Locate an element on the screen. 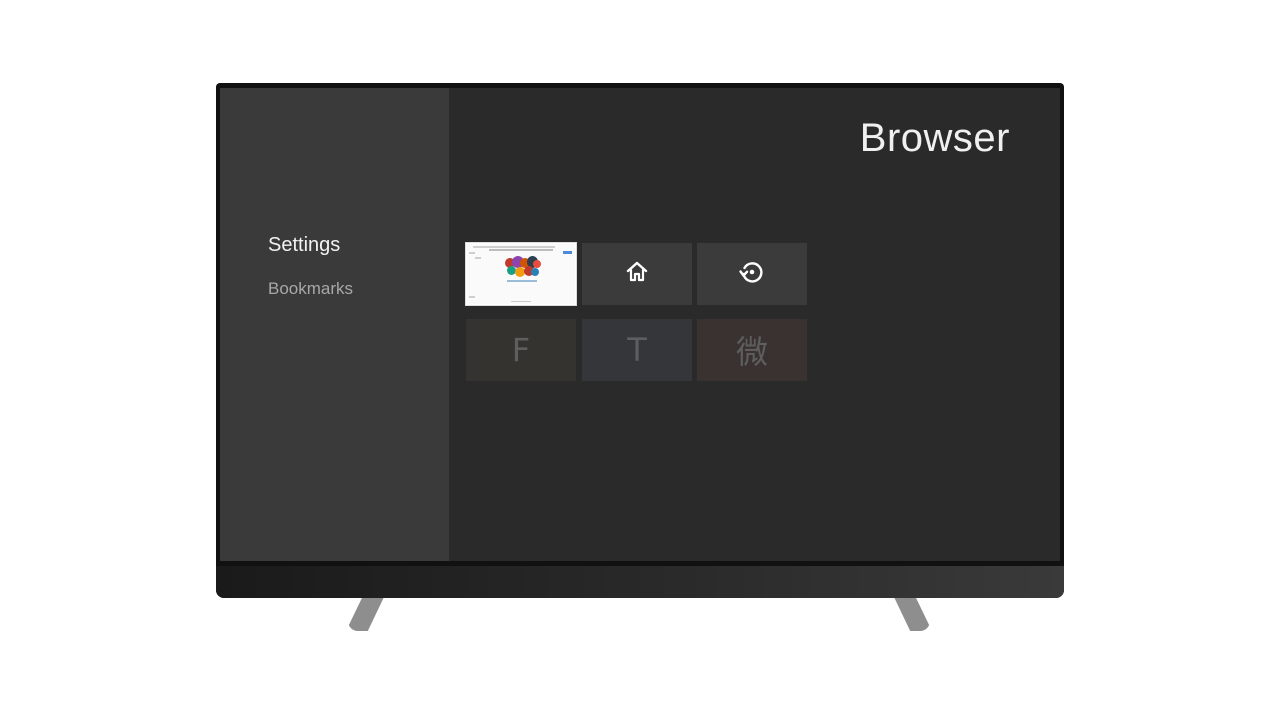 The height and width of the screenshot is (720, 1280). sidebar: Settings Bookmarks is located at coordinates (334, 324).